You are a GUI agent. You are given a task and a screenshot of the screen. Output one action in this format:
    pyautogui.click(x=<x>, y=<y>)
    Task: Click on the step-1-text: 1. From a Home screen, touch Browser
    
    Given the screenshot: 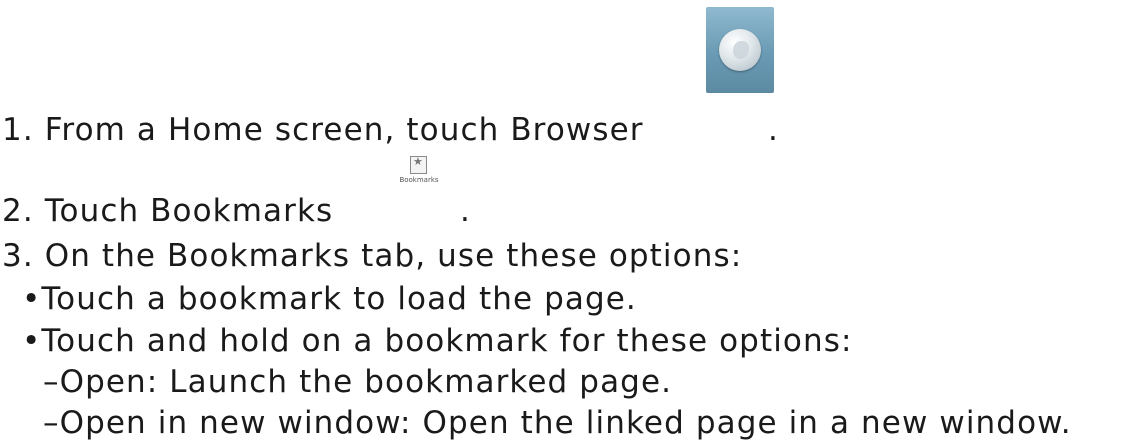 What is the action you would take?
    pyautogui.click(x=323, y=130)
    